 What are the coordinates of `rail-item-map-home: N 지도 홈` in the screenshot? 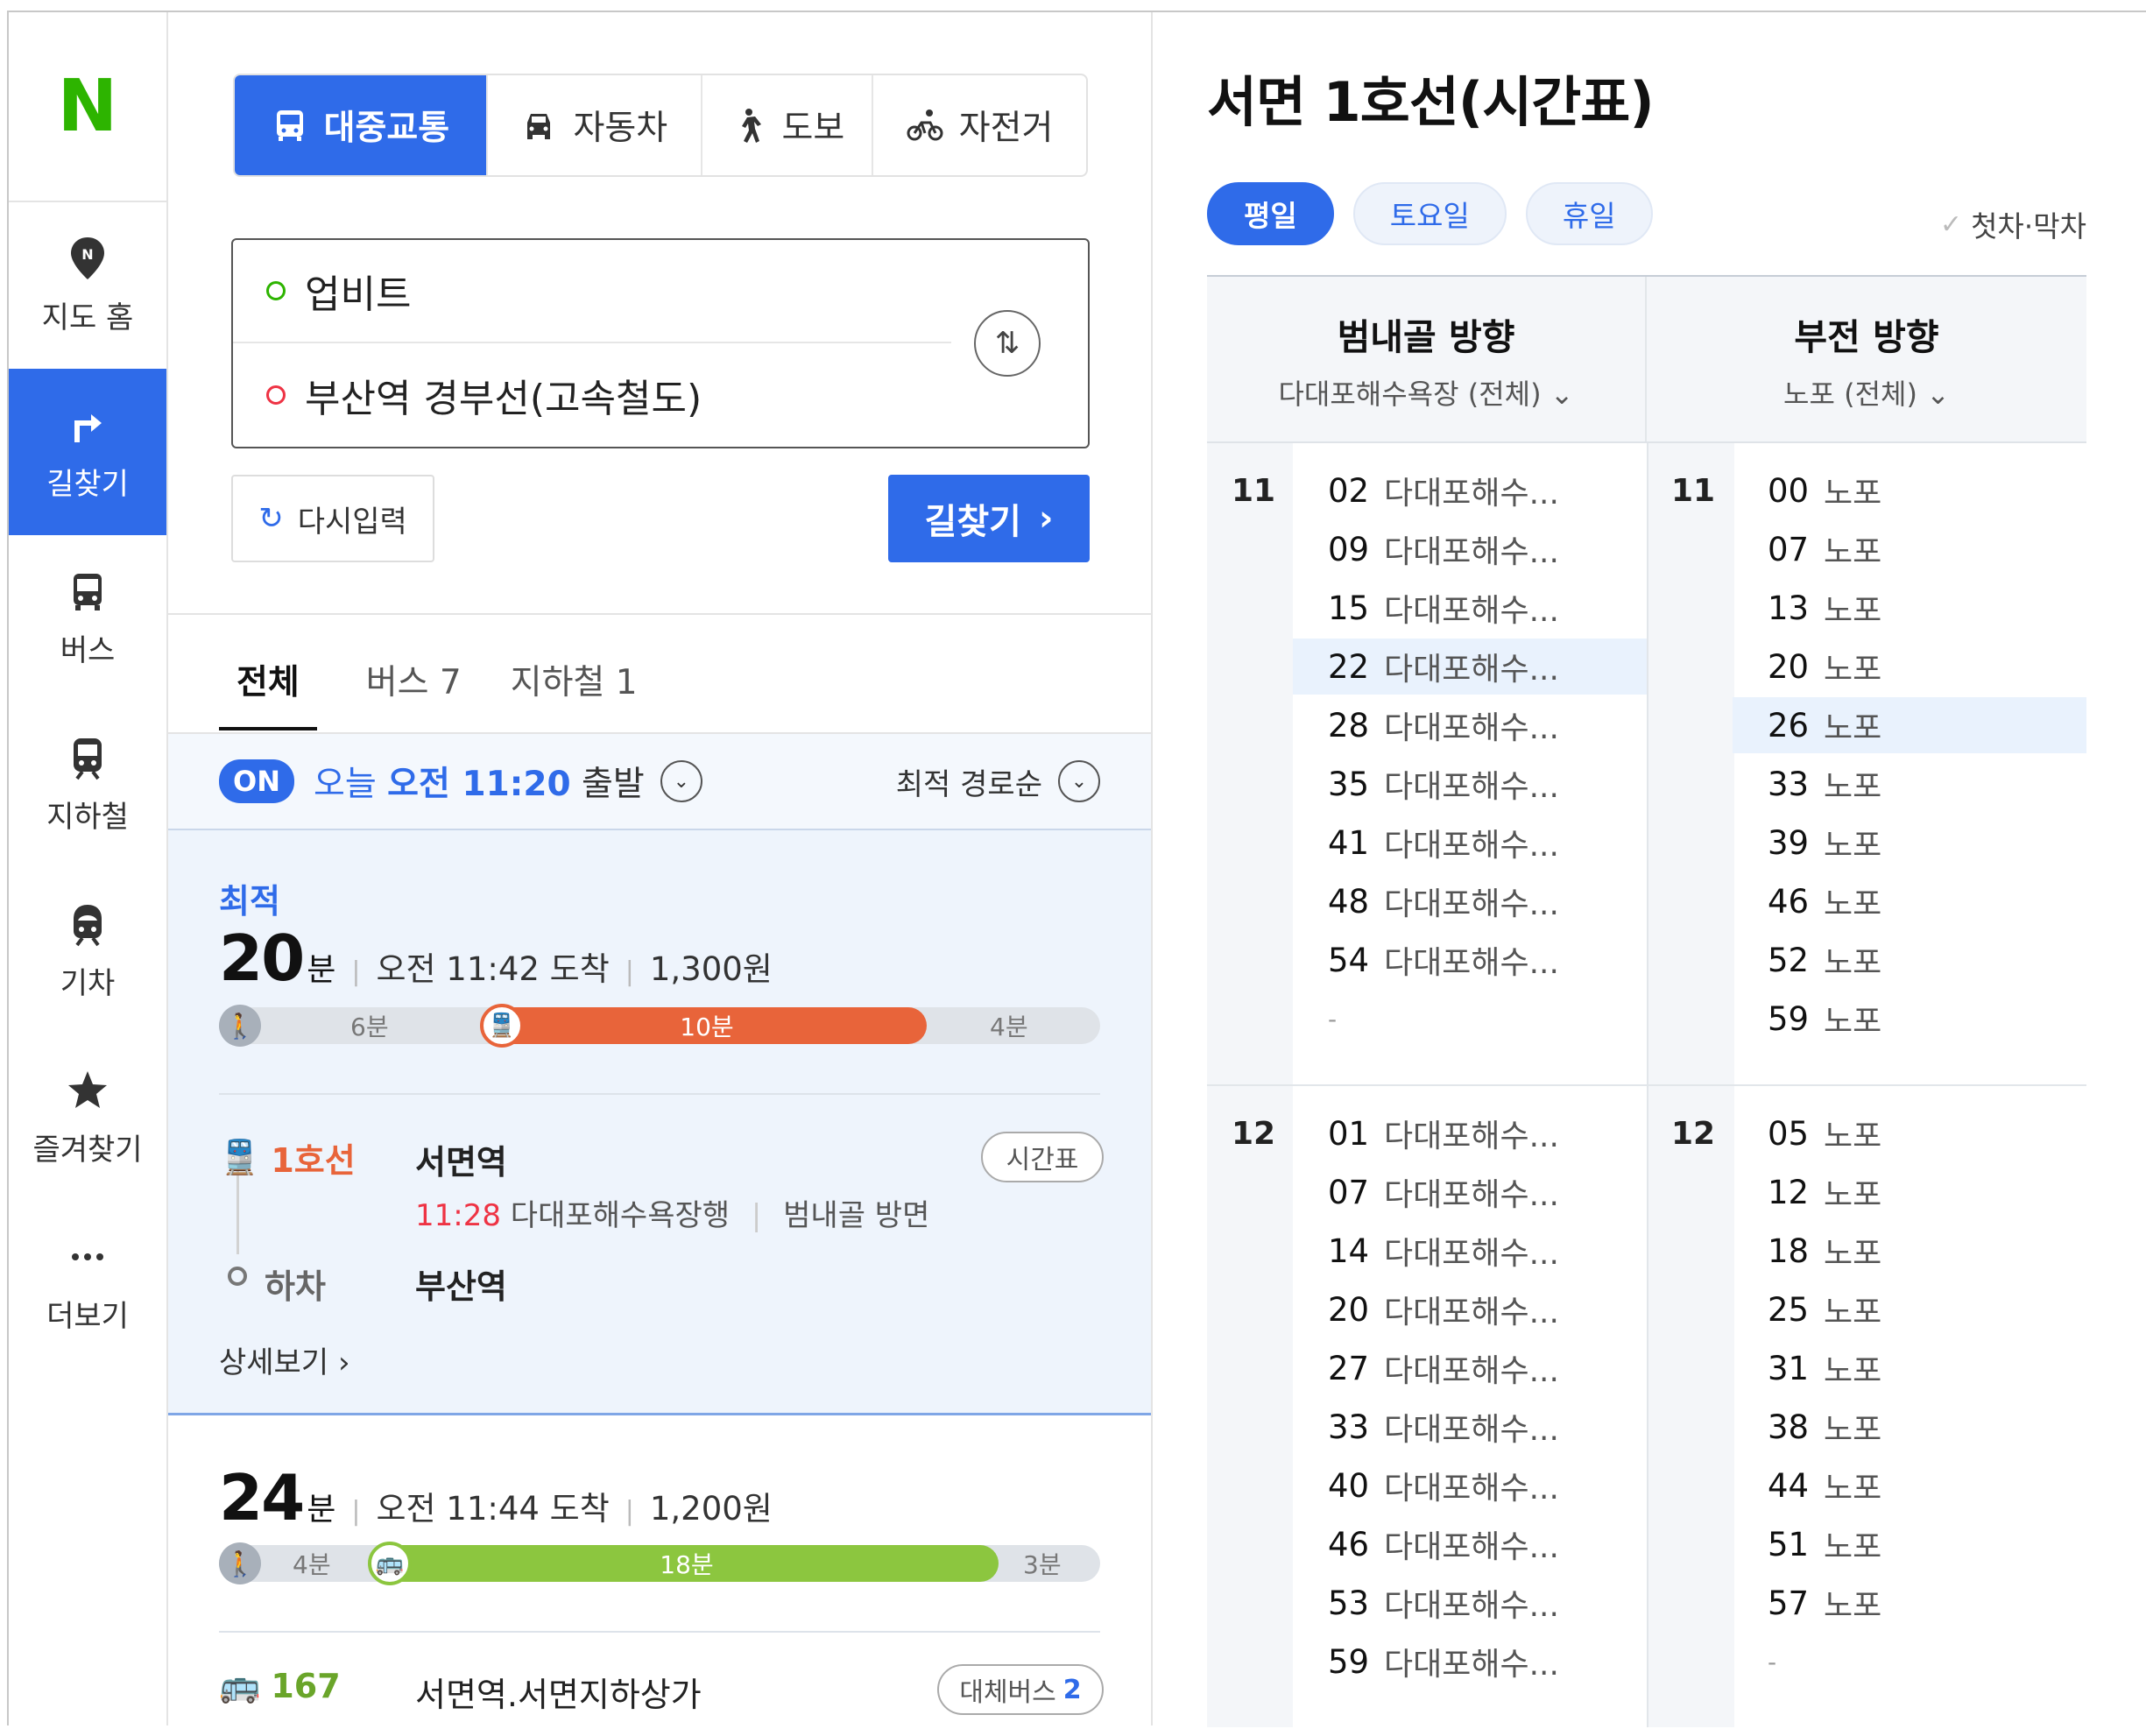 It's located at (87, 285).